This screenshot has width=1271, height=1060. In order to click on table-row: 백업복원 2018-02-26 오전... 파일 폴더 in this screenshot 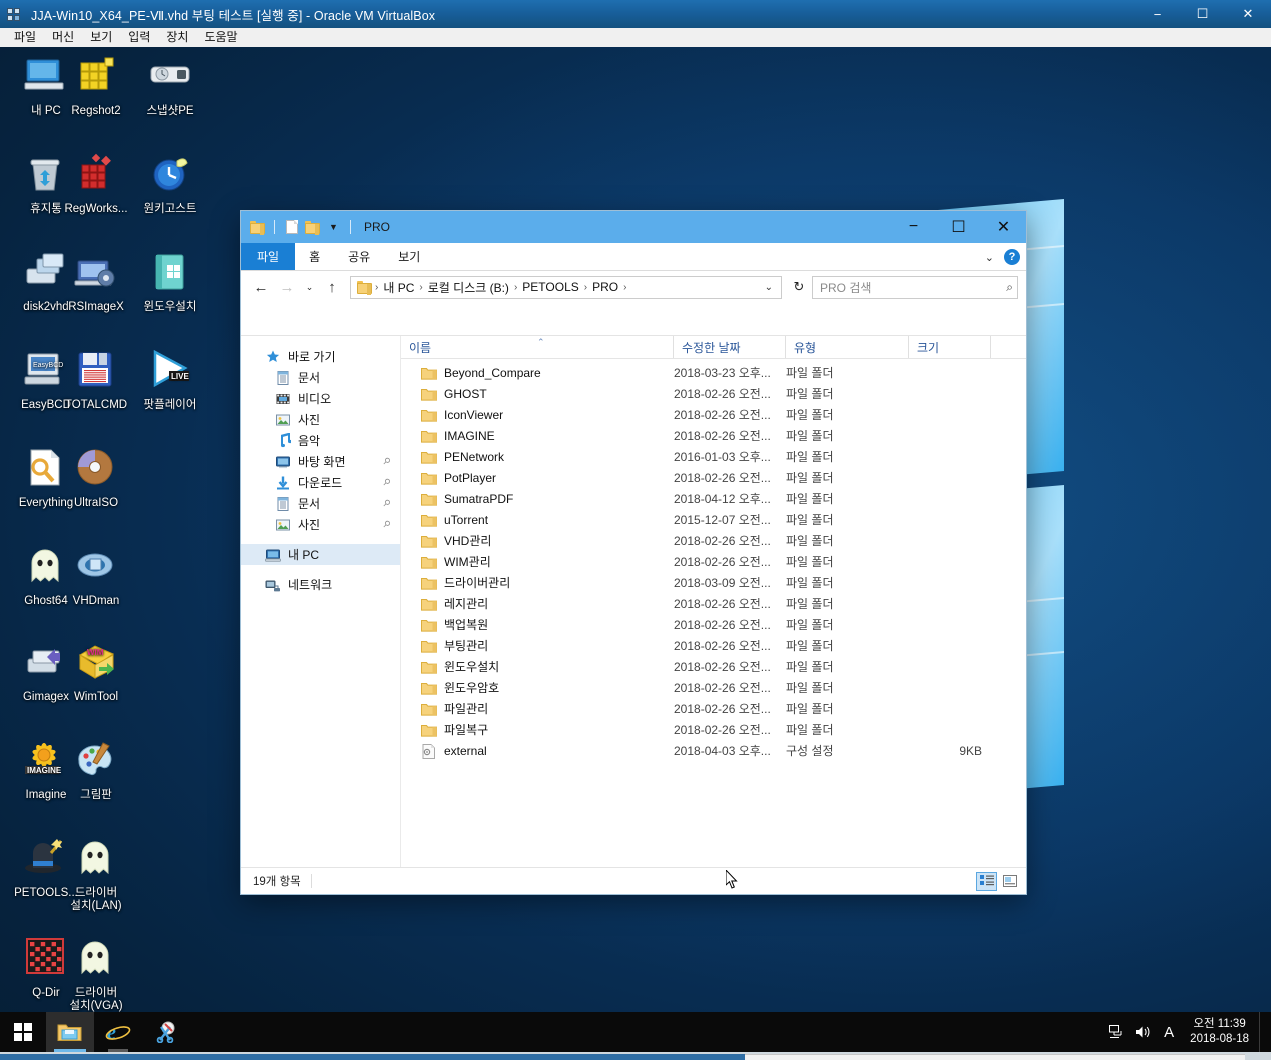, I will do `click(713, 624)`.